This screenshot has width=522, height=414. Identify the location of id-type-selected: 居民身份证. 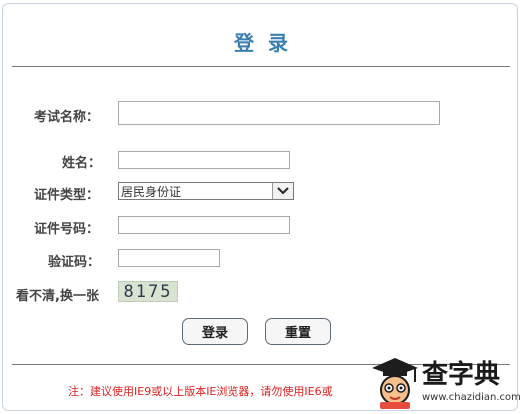
(151, 191).